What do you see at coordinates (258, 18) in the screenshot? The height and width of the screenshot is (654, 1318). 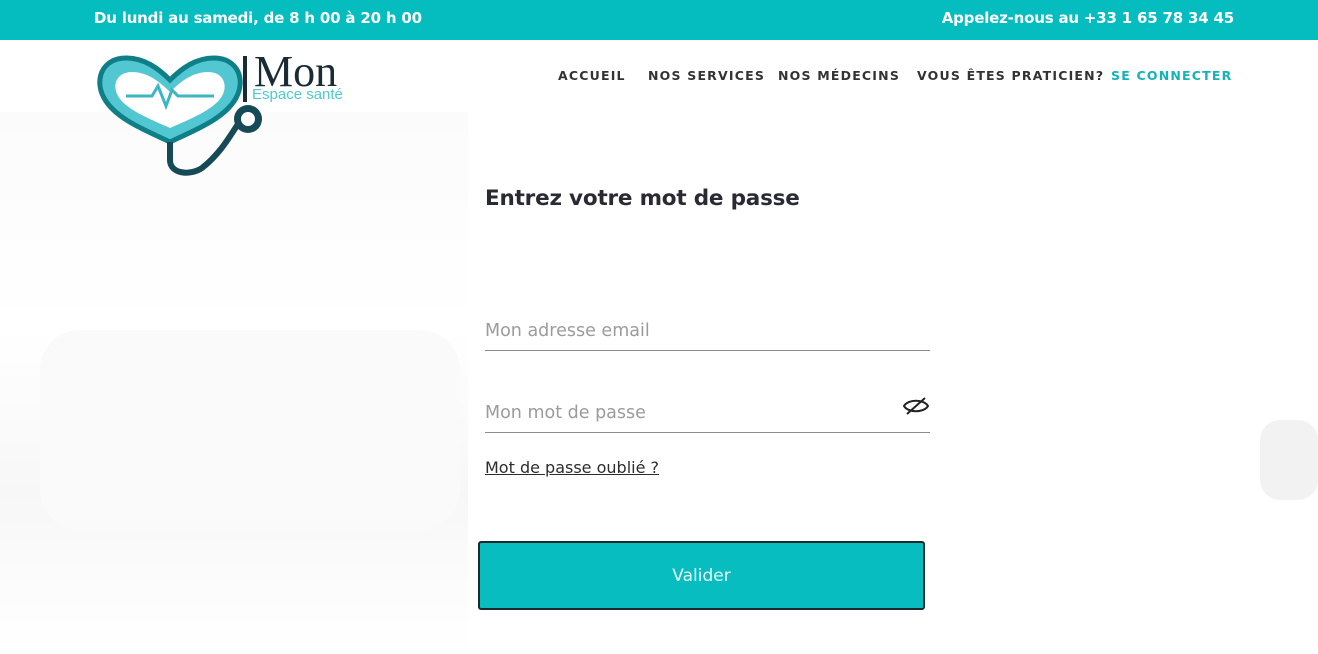 I see `opening-hours: Du lundi au samedi, de 8 h 00 à 20 h 00` at bounding box center [258, 18].